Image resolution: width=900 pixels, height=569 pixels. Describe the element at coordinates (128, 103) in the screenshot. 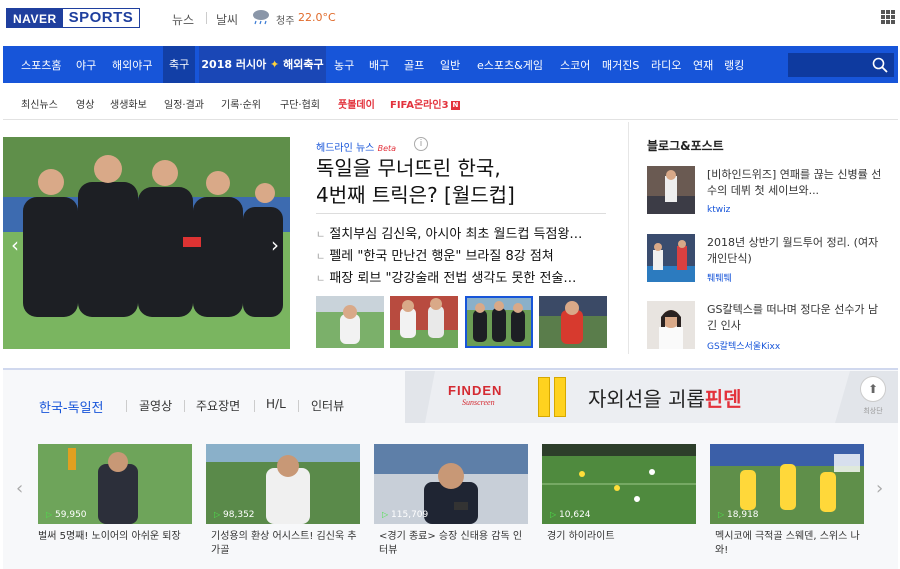

I see `subnav-photos: 생생화보` at that location.